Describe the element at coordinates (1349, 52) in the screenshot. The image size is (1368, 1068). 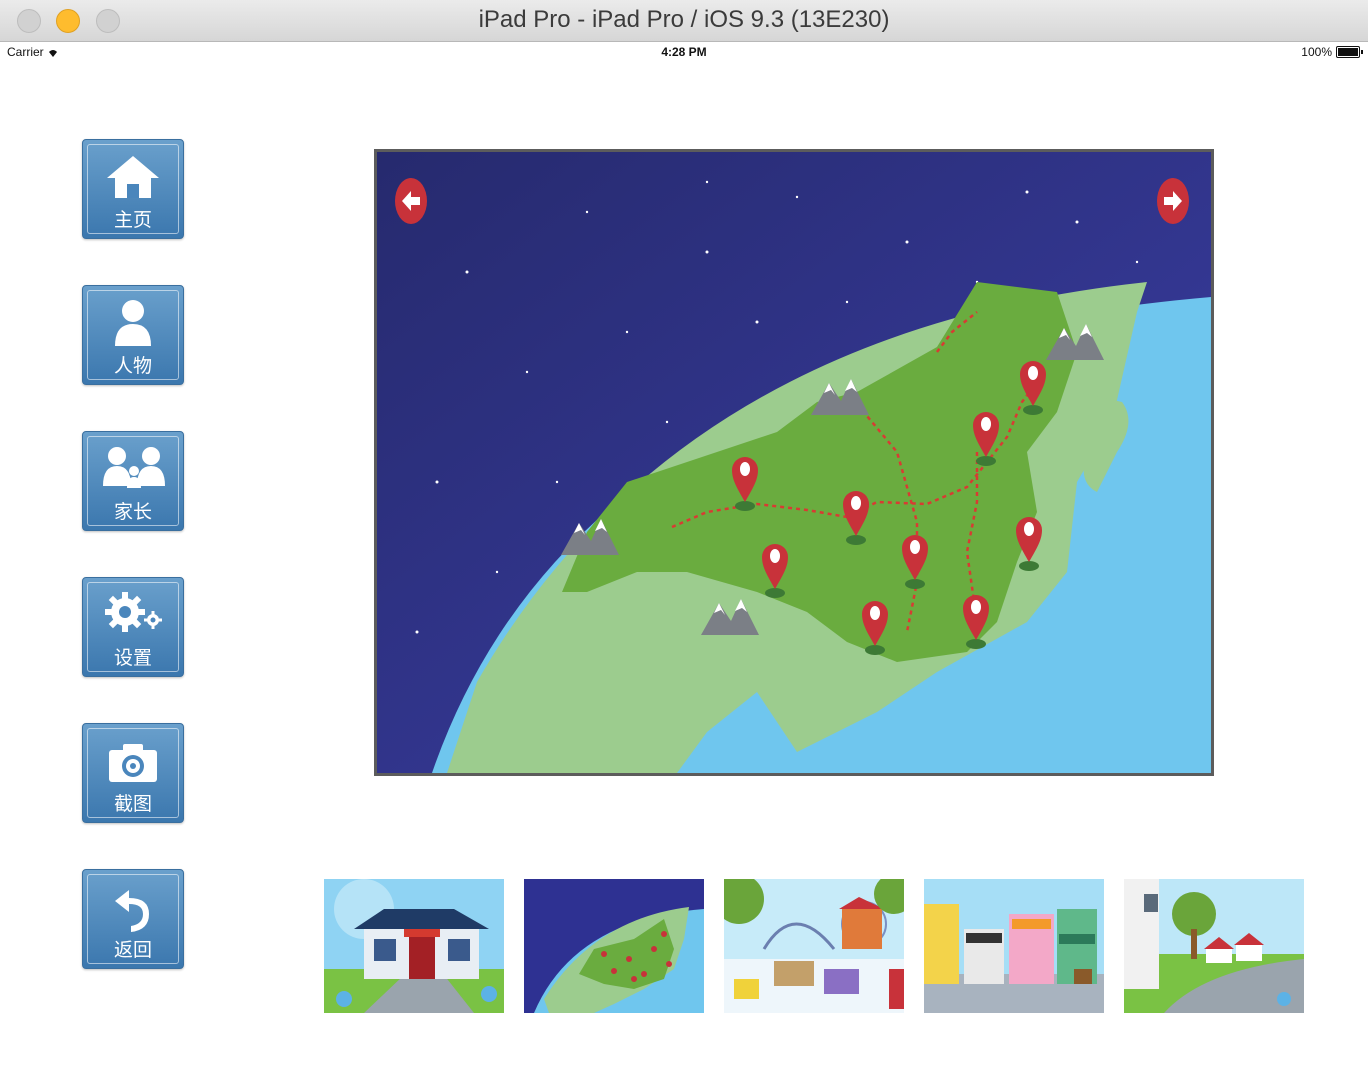
I see `battery-icon` at that location.